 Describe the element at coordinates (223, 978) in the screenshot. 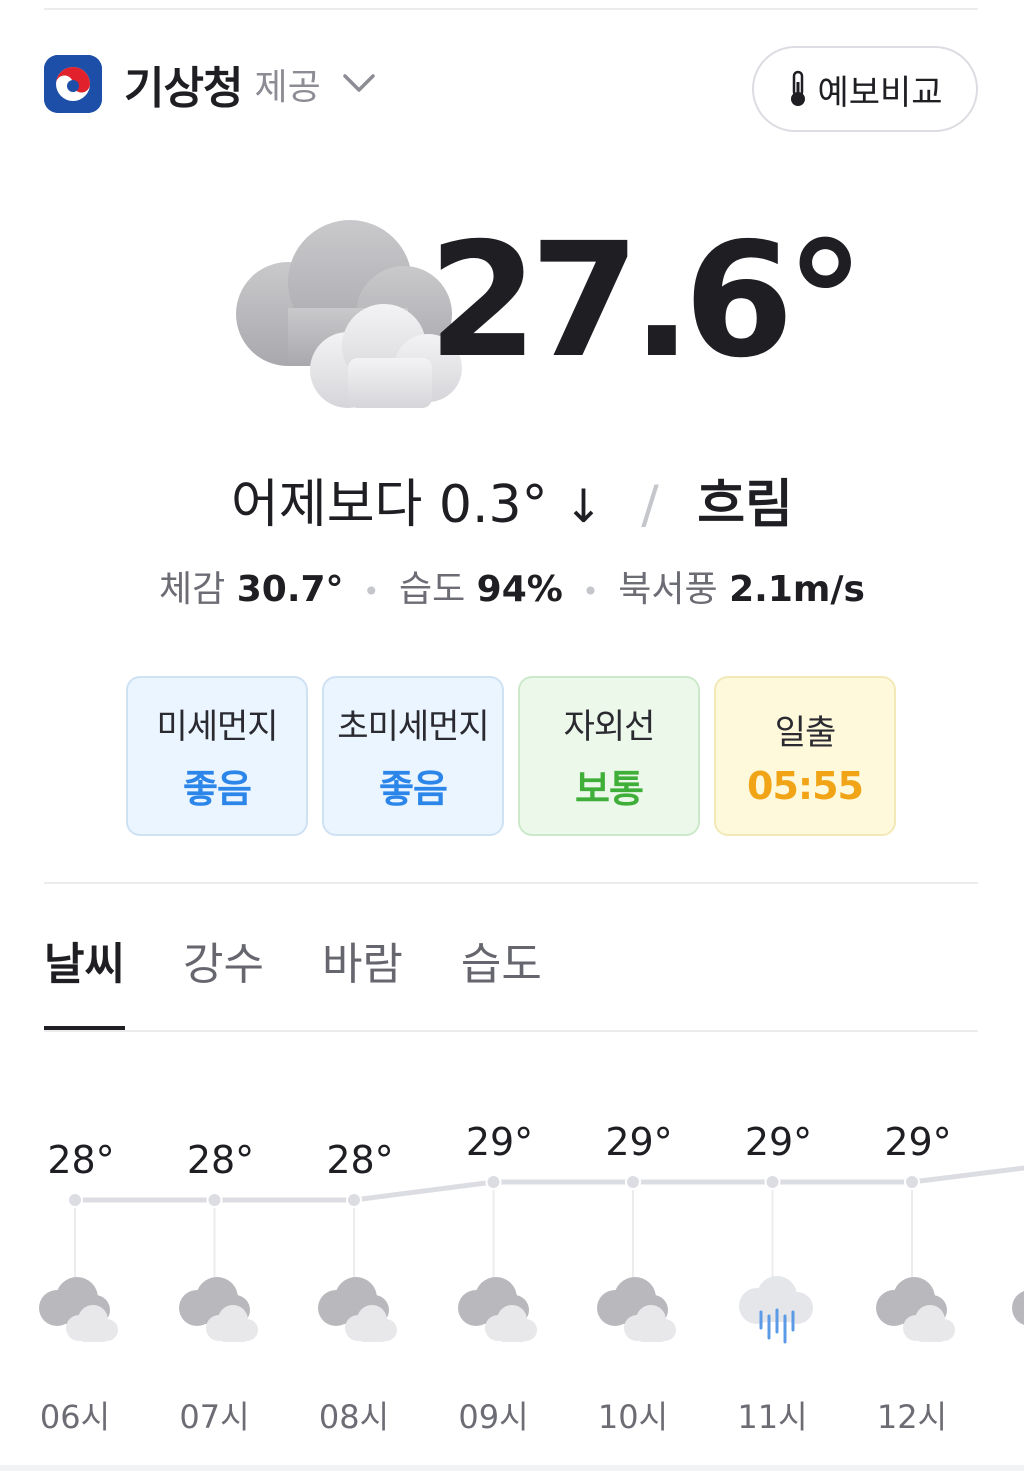

I see `tab-precipitation: 강수` at that location.